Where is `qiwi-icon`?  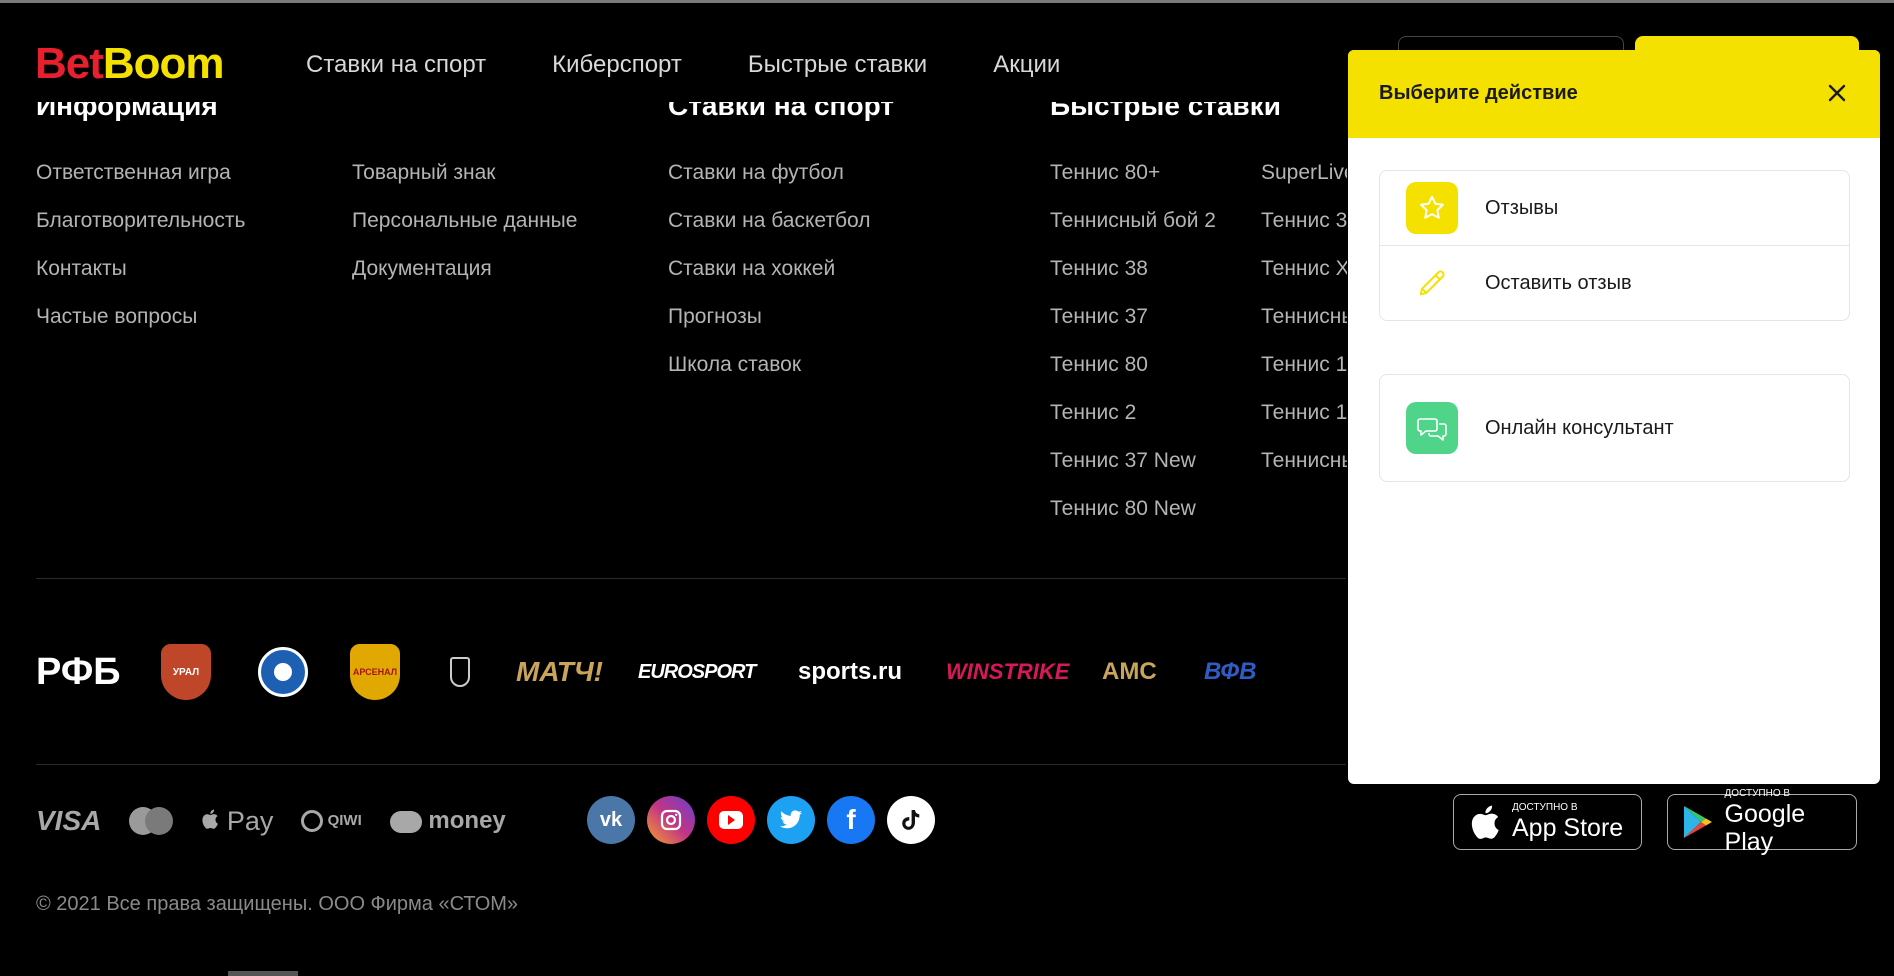
qiwi-icon is located at coordinates (312, 821).